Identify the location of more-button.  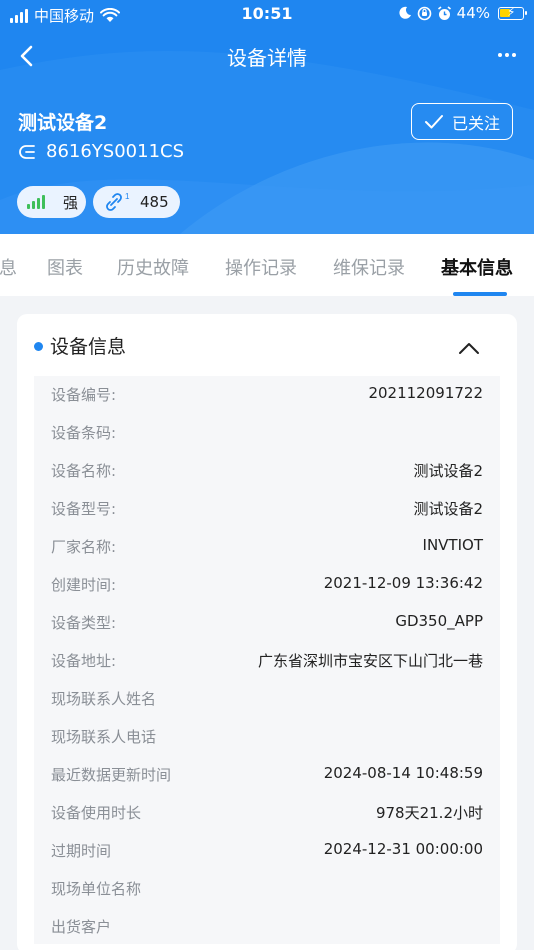
(507, 55).